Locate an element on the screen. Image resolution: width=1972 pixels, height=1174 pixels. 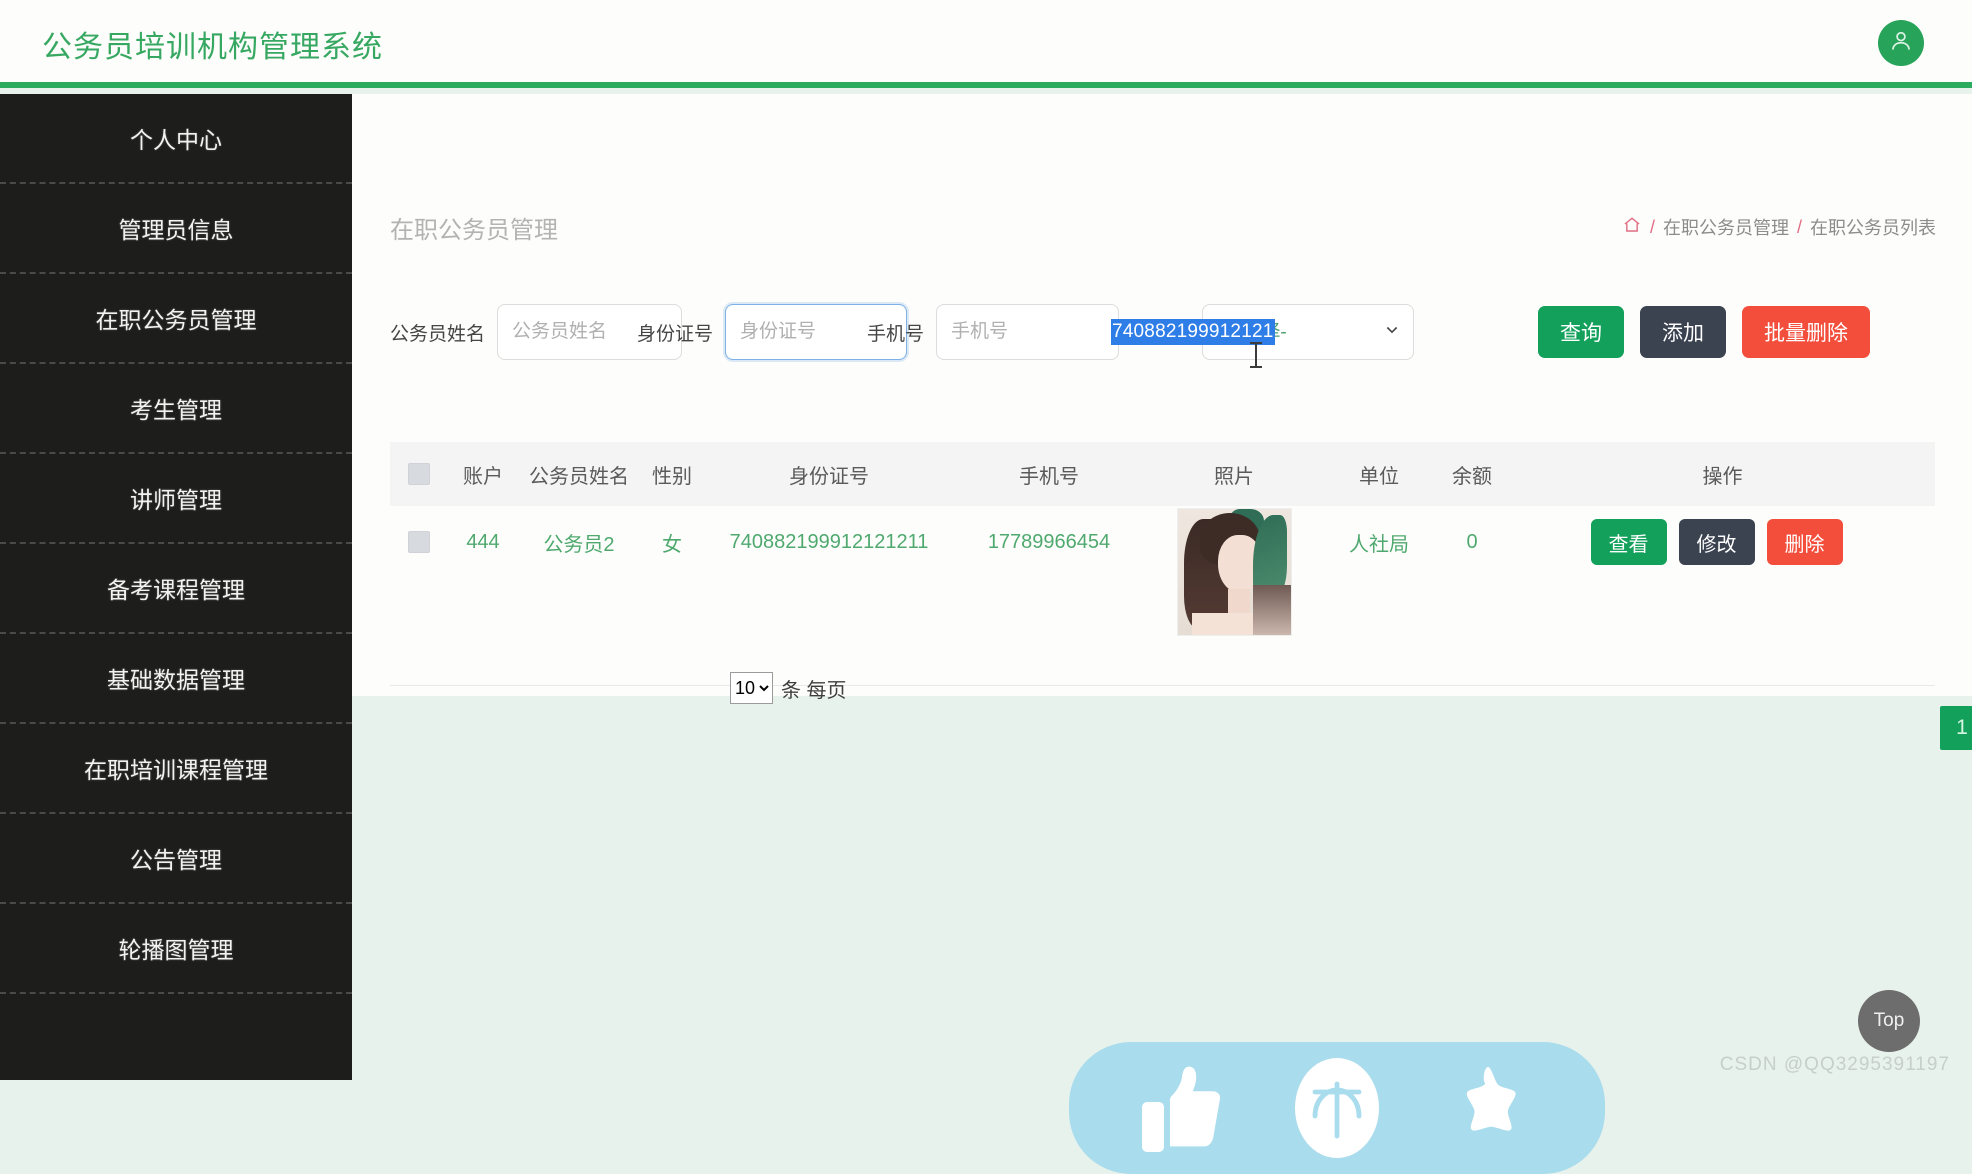
table-header-row: 账户 公务员姓名 性别 身份证号 手机号 照片 单位 余额 操作 is located at coordinates (1162, 474).